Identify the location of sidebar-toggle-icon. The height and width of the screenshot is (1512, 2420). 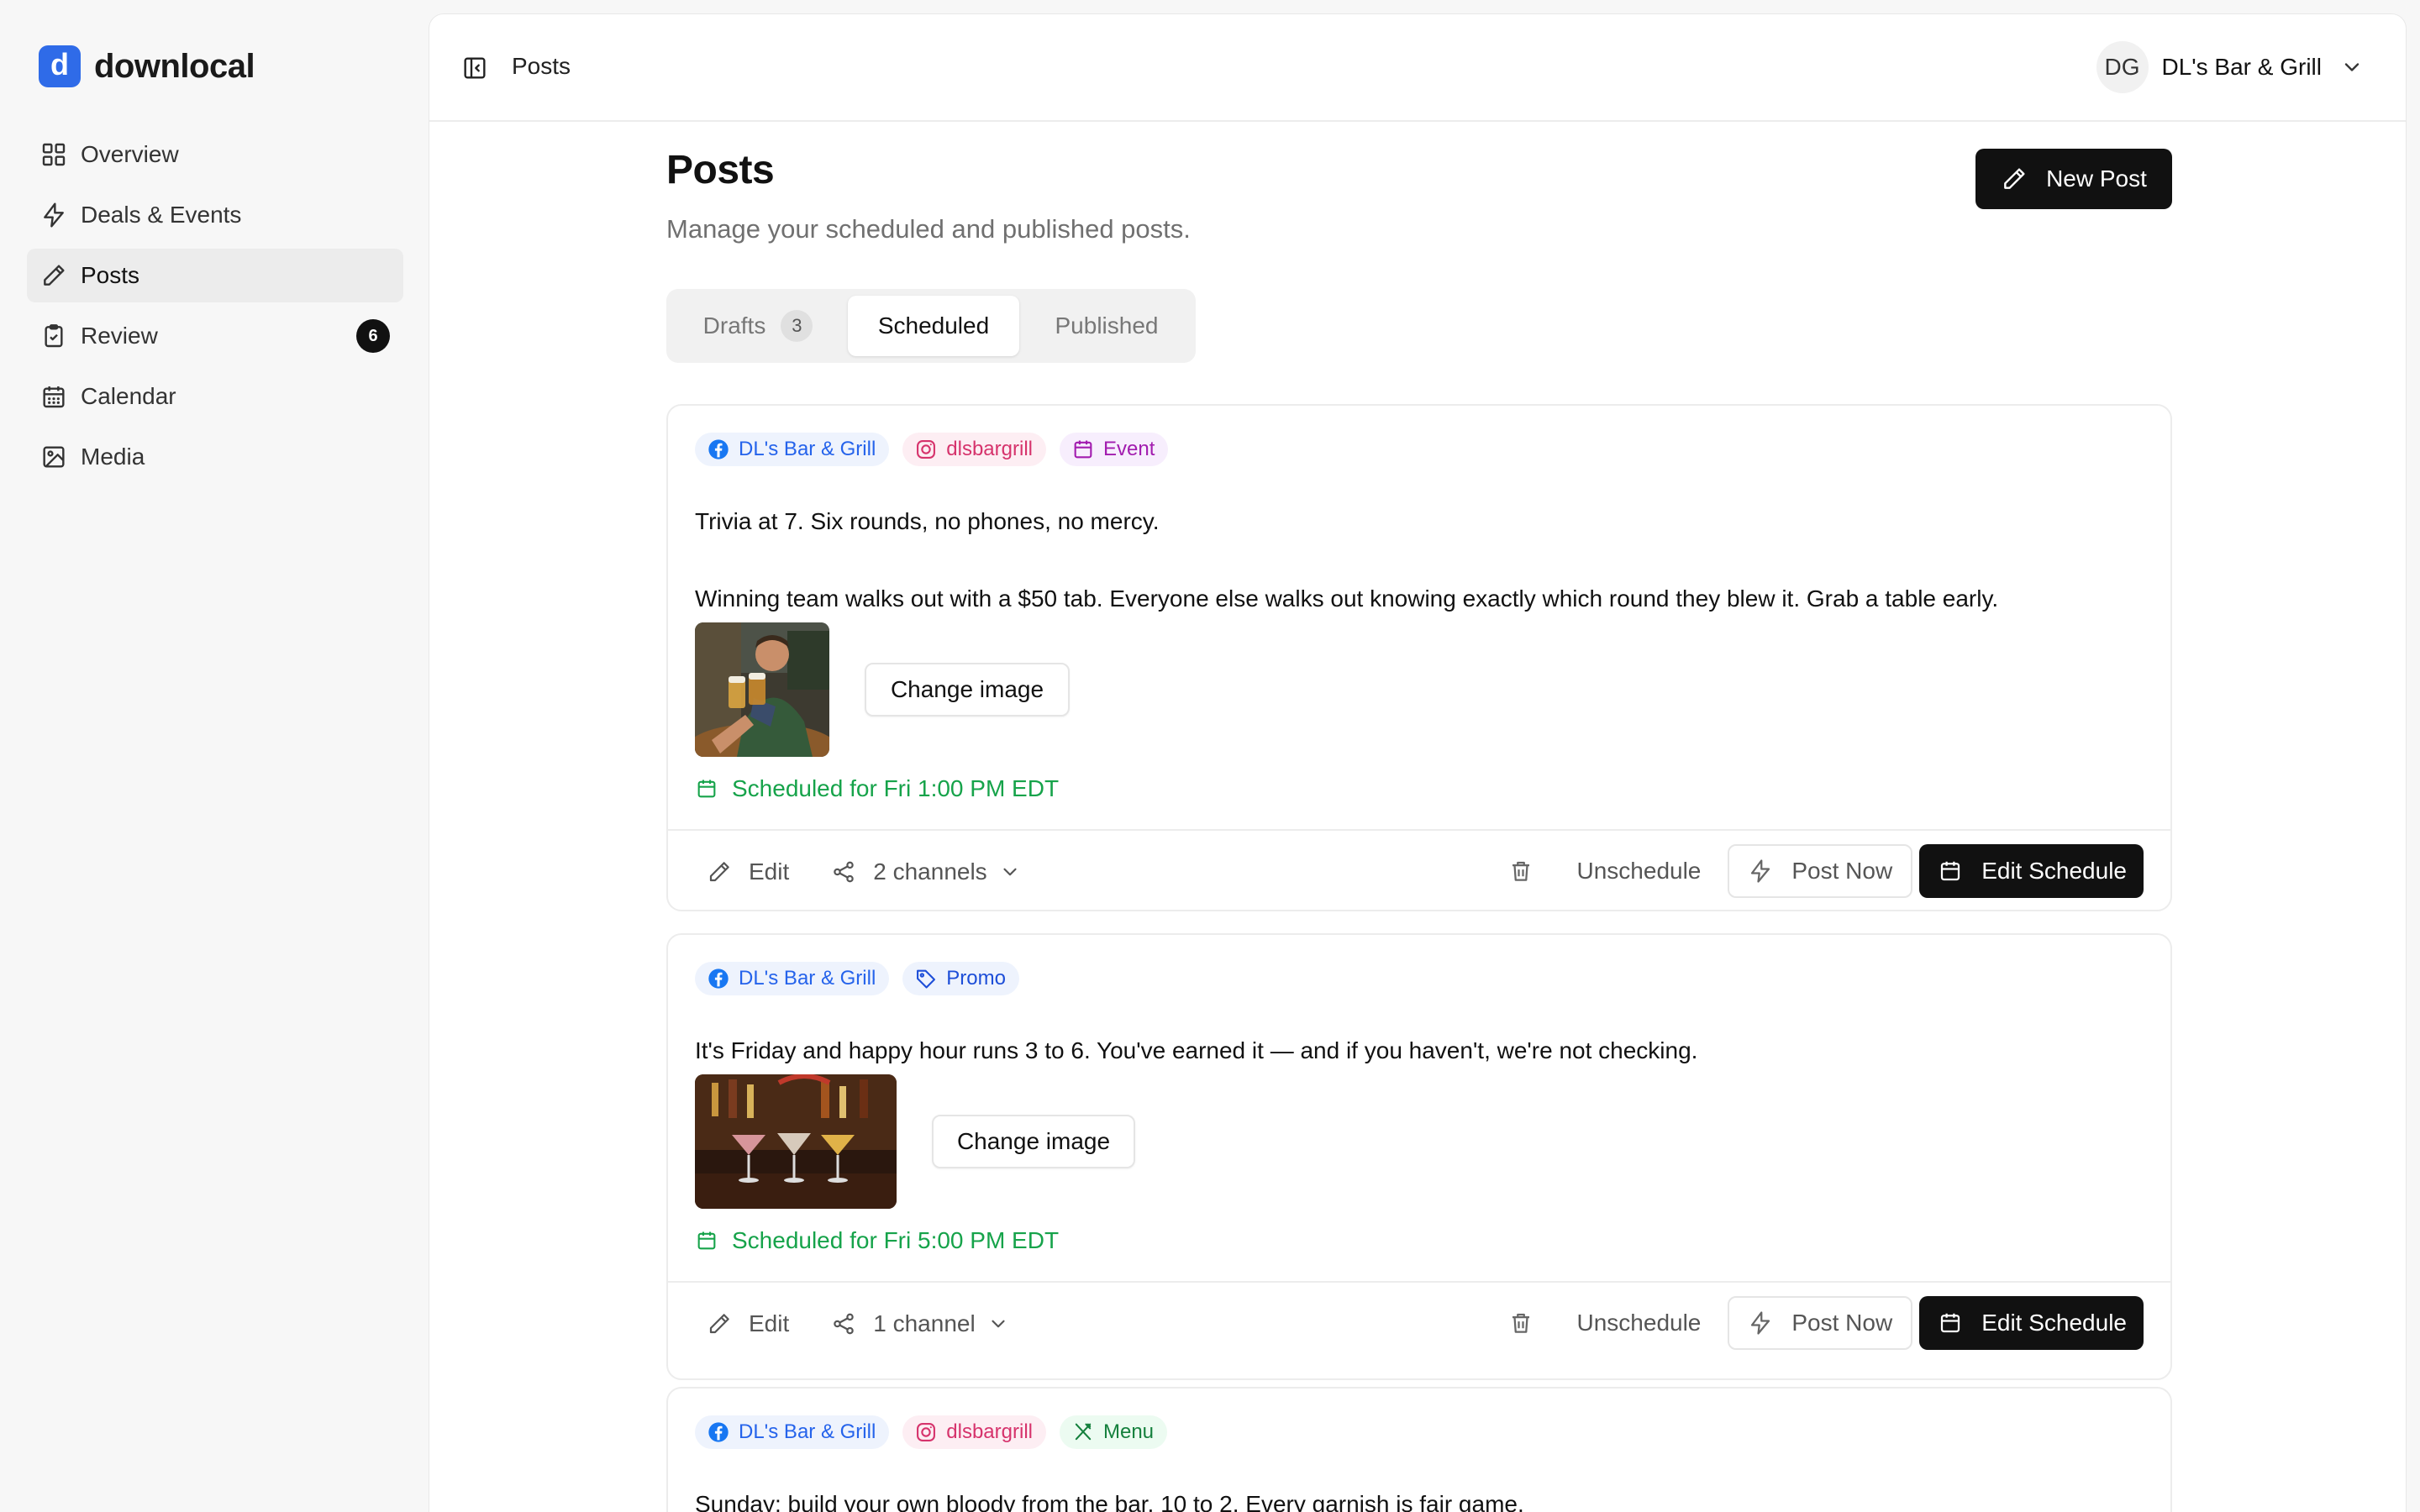
(475, 68).